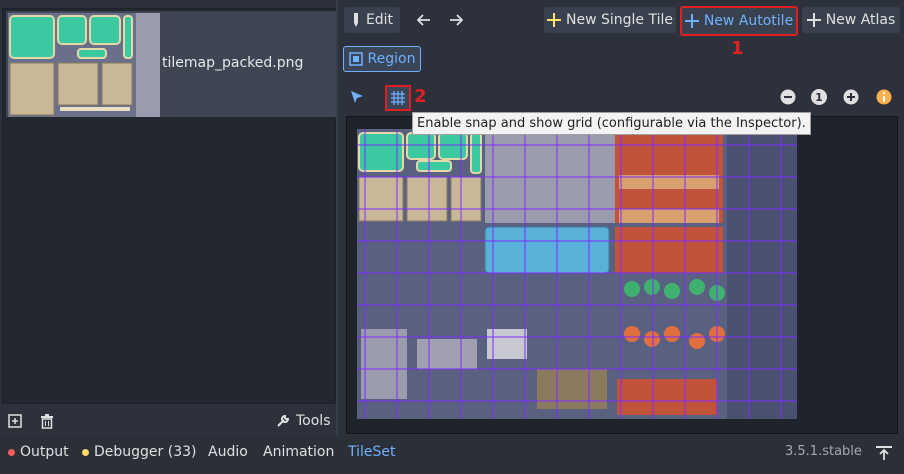 Image resolution: width=904 pixels, height=474 pixels. I want to click on tab-debugger: Debugger (33), so click(139, 452).